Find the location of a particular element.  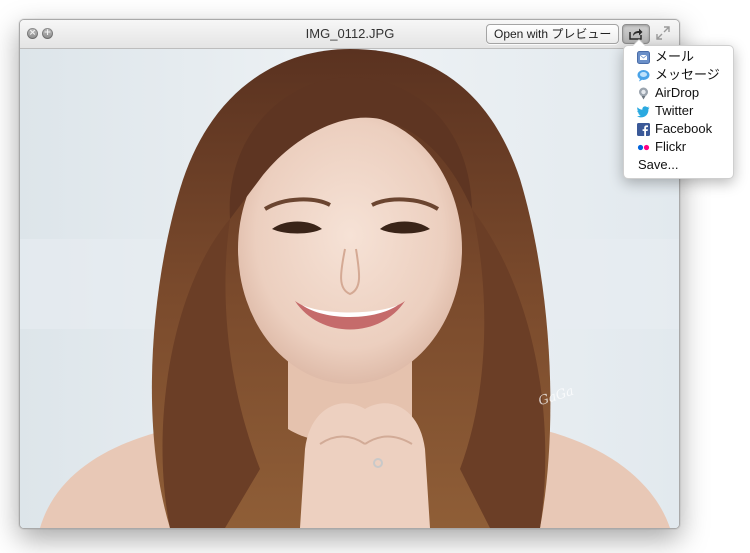

close-icon: × is located at coordinates (32, 33).